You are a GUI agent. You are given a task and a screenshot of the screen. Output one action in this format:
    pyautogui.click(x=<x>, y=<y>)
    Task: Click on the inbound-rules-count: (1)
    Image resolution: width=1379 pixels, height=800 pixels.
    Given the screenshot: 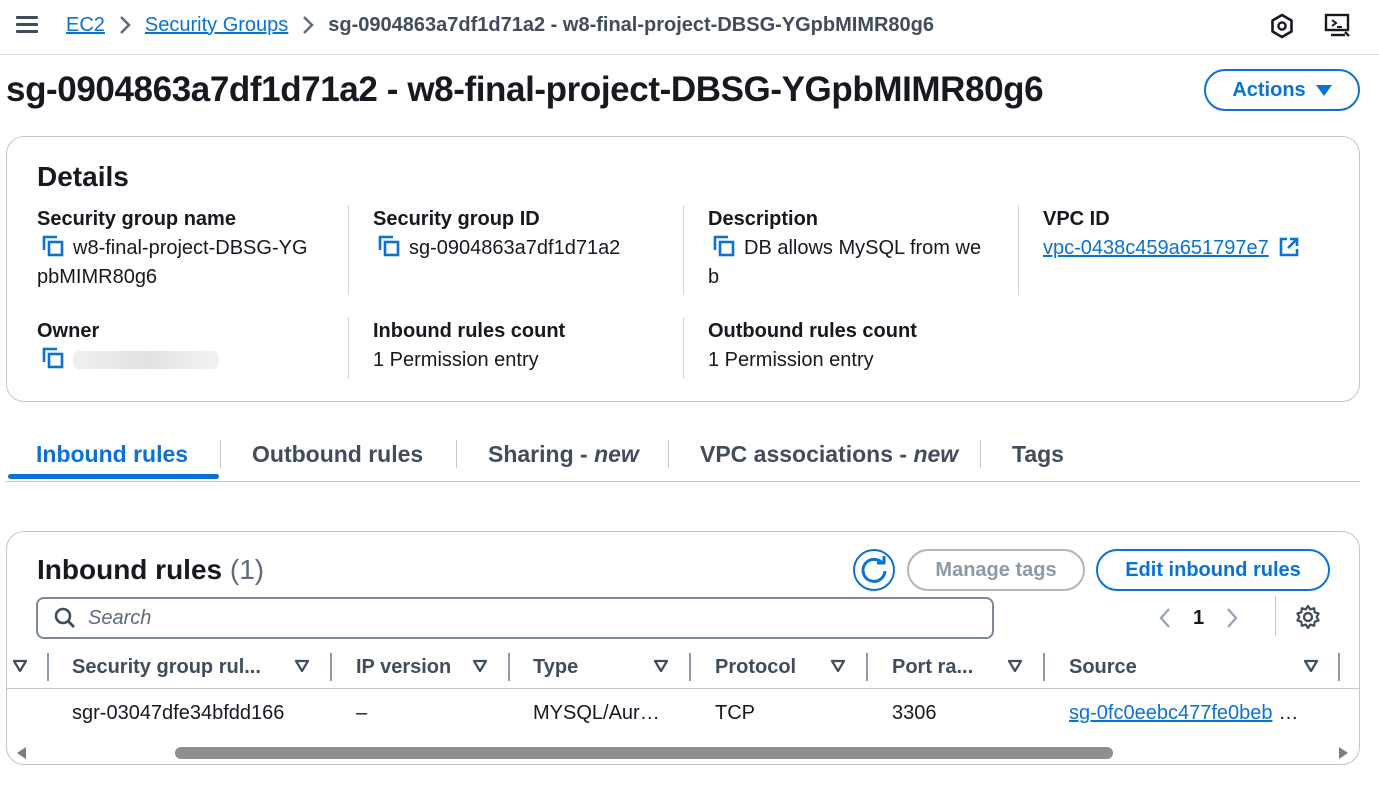 What is the action you would take?
    pyautogui.click(x=247, y=569)
    